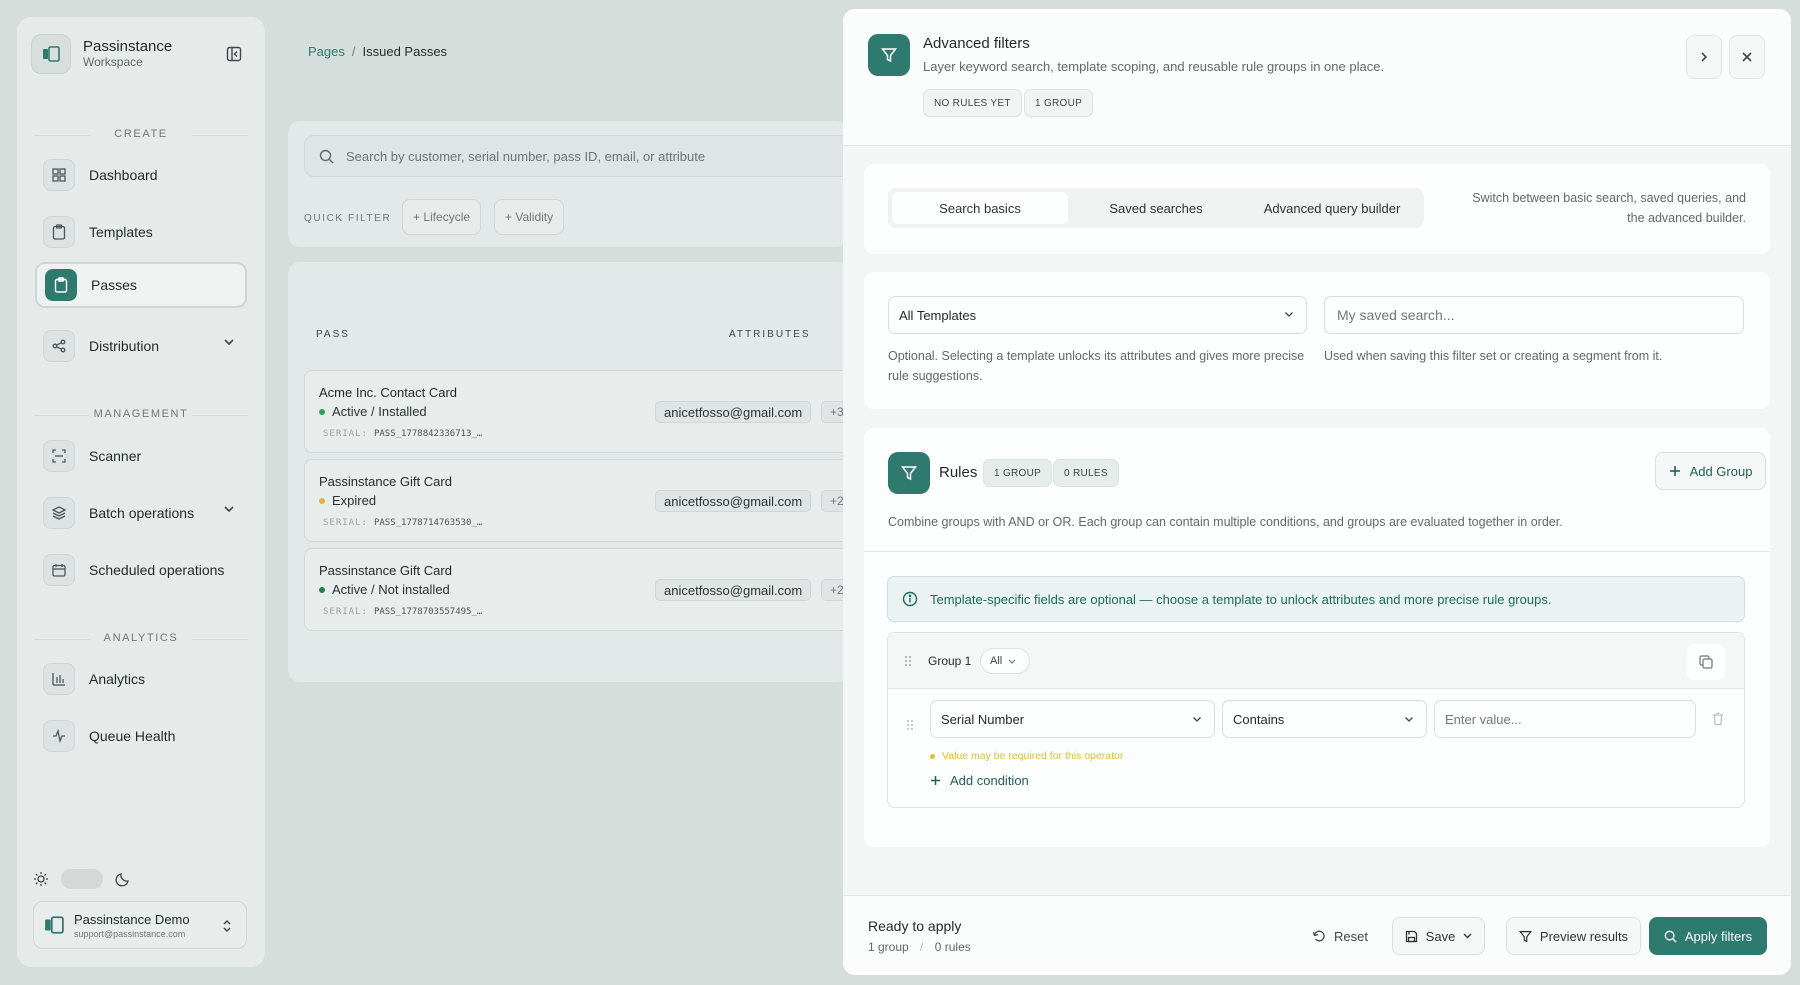  I want to click on save-button: Save, so click(1438, 936).